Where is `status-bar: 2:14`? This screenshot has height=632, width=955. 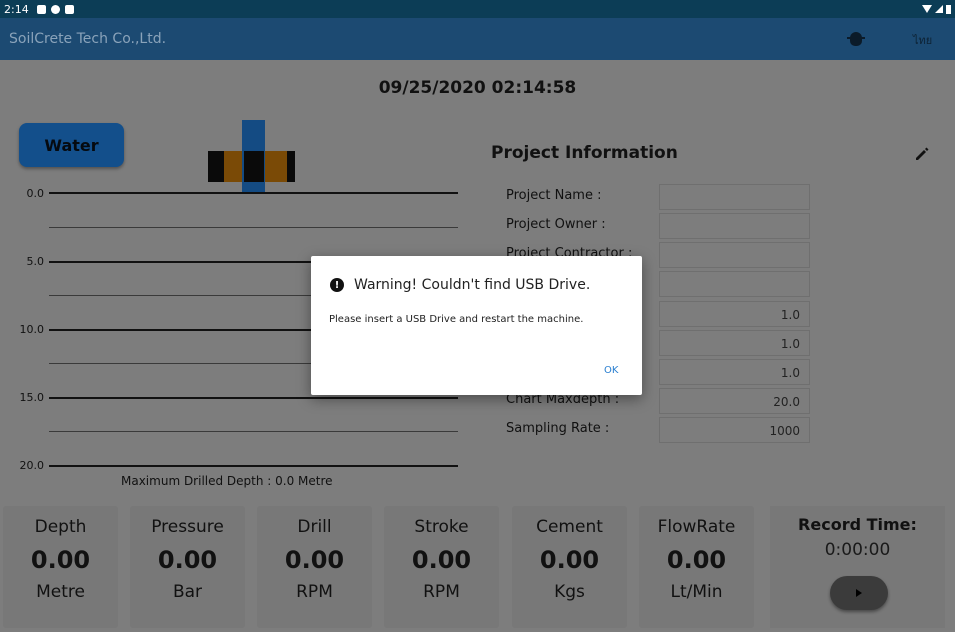 status-bar: 2:14 is located at coordinates (477, 9).